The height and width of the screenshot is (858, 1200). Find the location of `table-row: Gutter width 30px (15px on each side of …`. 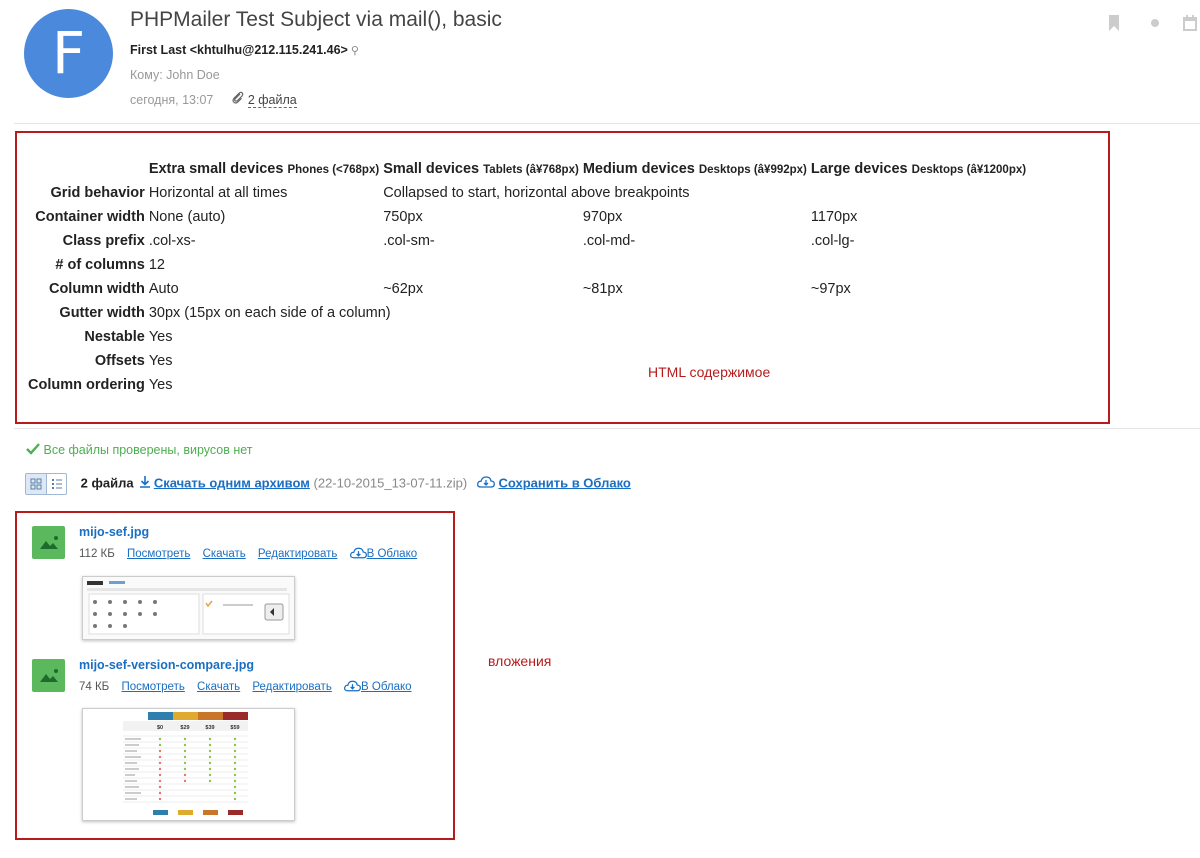

table-row: Gutter width 30px (15px on each side of … is located at coordinates (527, 313).